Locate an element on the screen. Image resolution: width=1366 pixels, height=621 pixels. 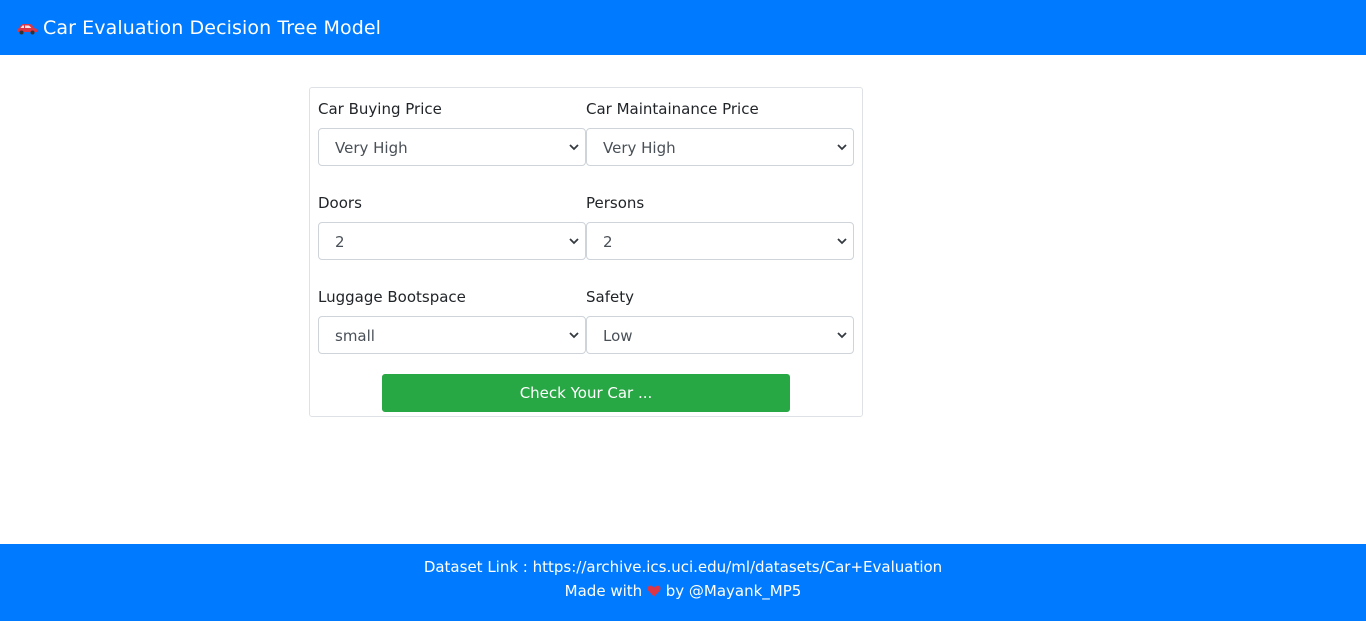
app-title: Car Evaluation Decision Tree Model is located at coordinates (212, 27).